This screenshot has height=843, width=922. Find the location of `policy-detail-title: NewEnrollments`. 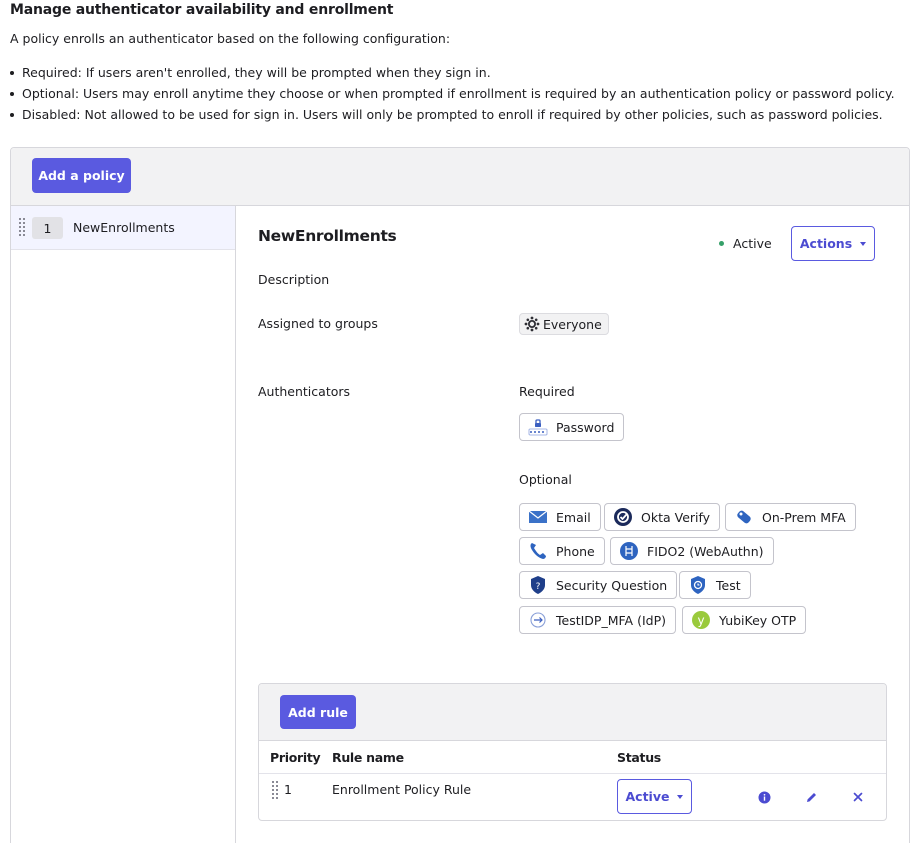

policy-detail-title: NewEnrollments is located at coordinates (327, 236).